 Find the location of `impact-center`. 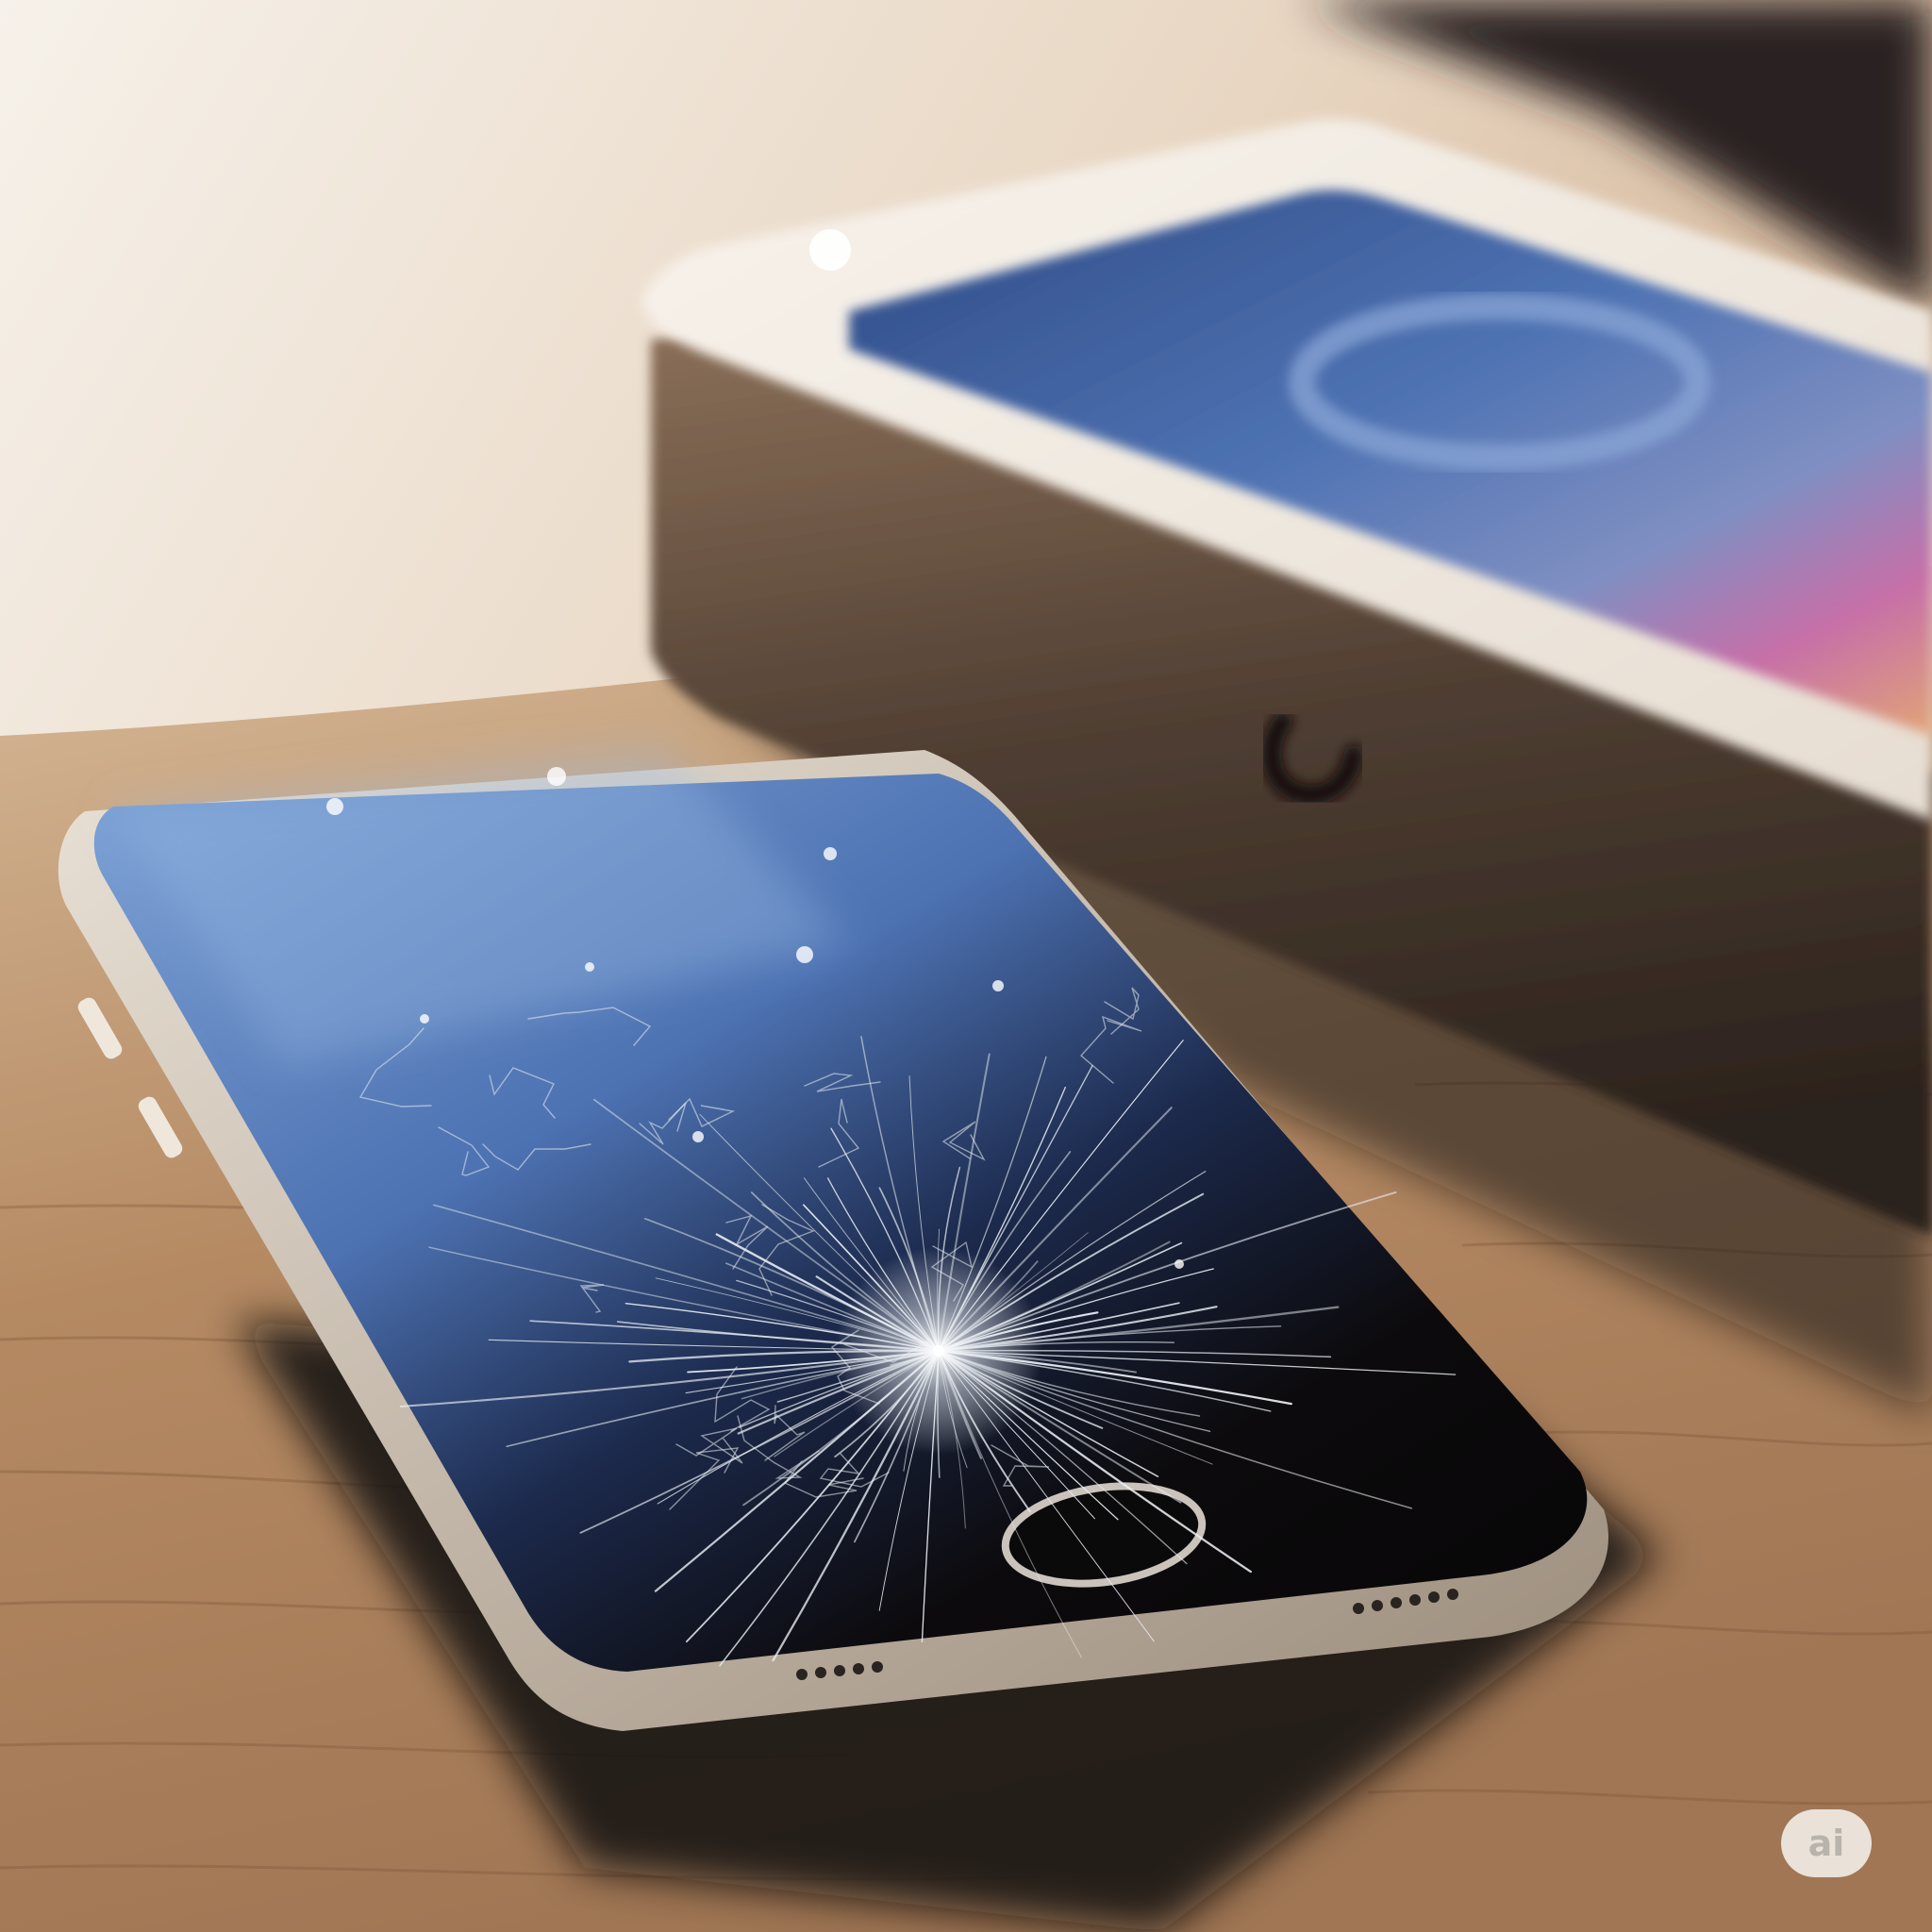

impact-center is located at coordinates (938, 1351).